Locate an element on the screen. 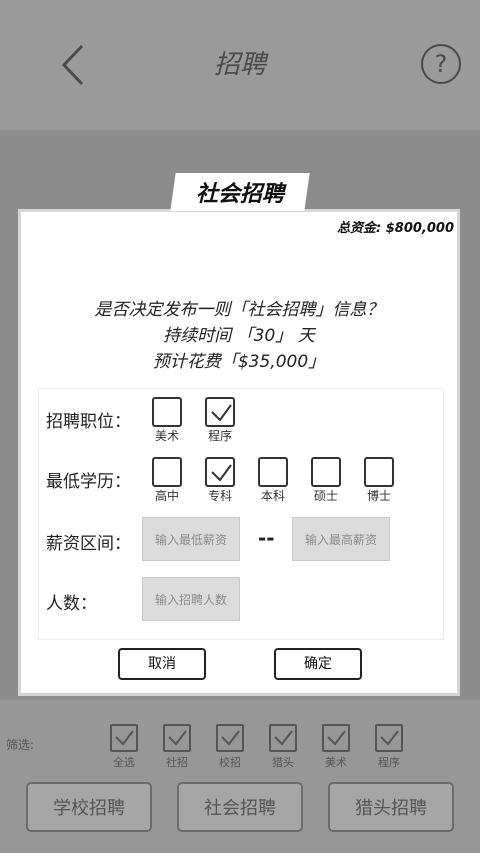  position-option-program: 程序 is located at coordinates (220, 420).